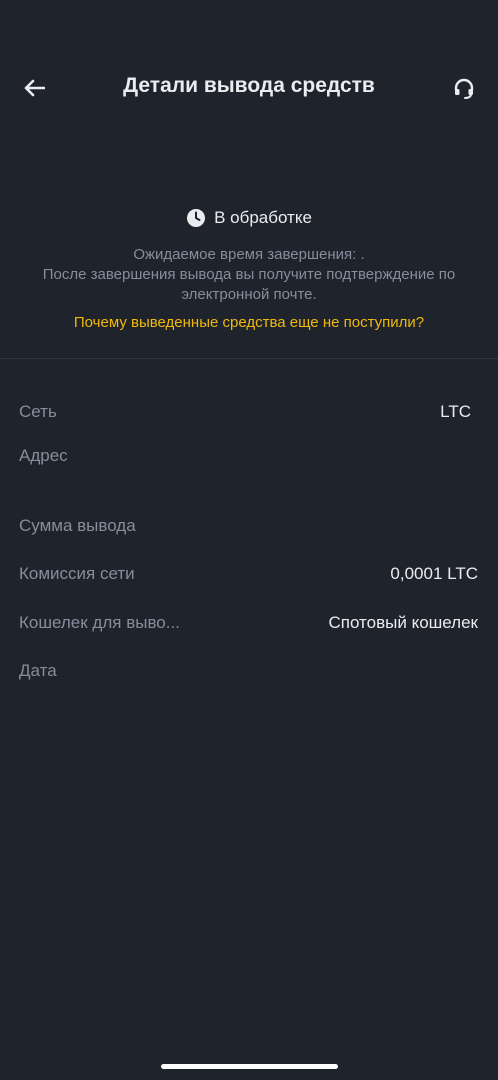 Image resolution: width=498 pixels, height=1080 pixels. I want to click on fee-label: Комиссия сети, so click(77, 573).